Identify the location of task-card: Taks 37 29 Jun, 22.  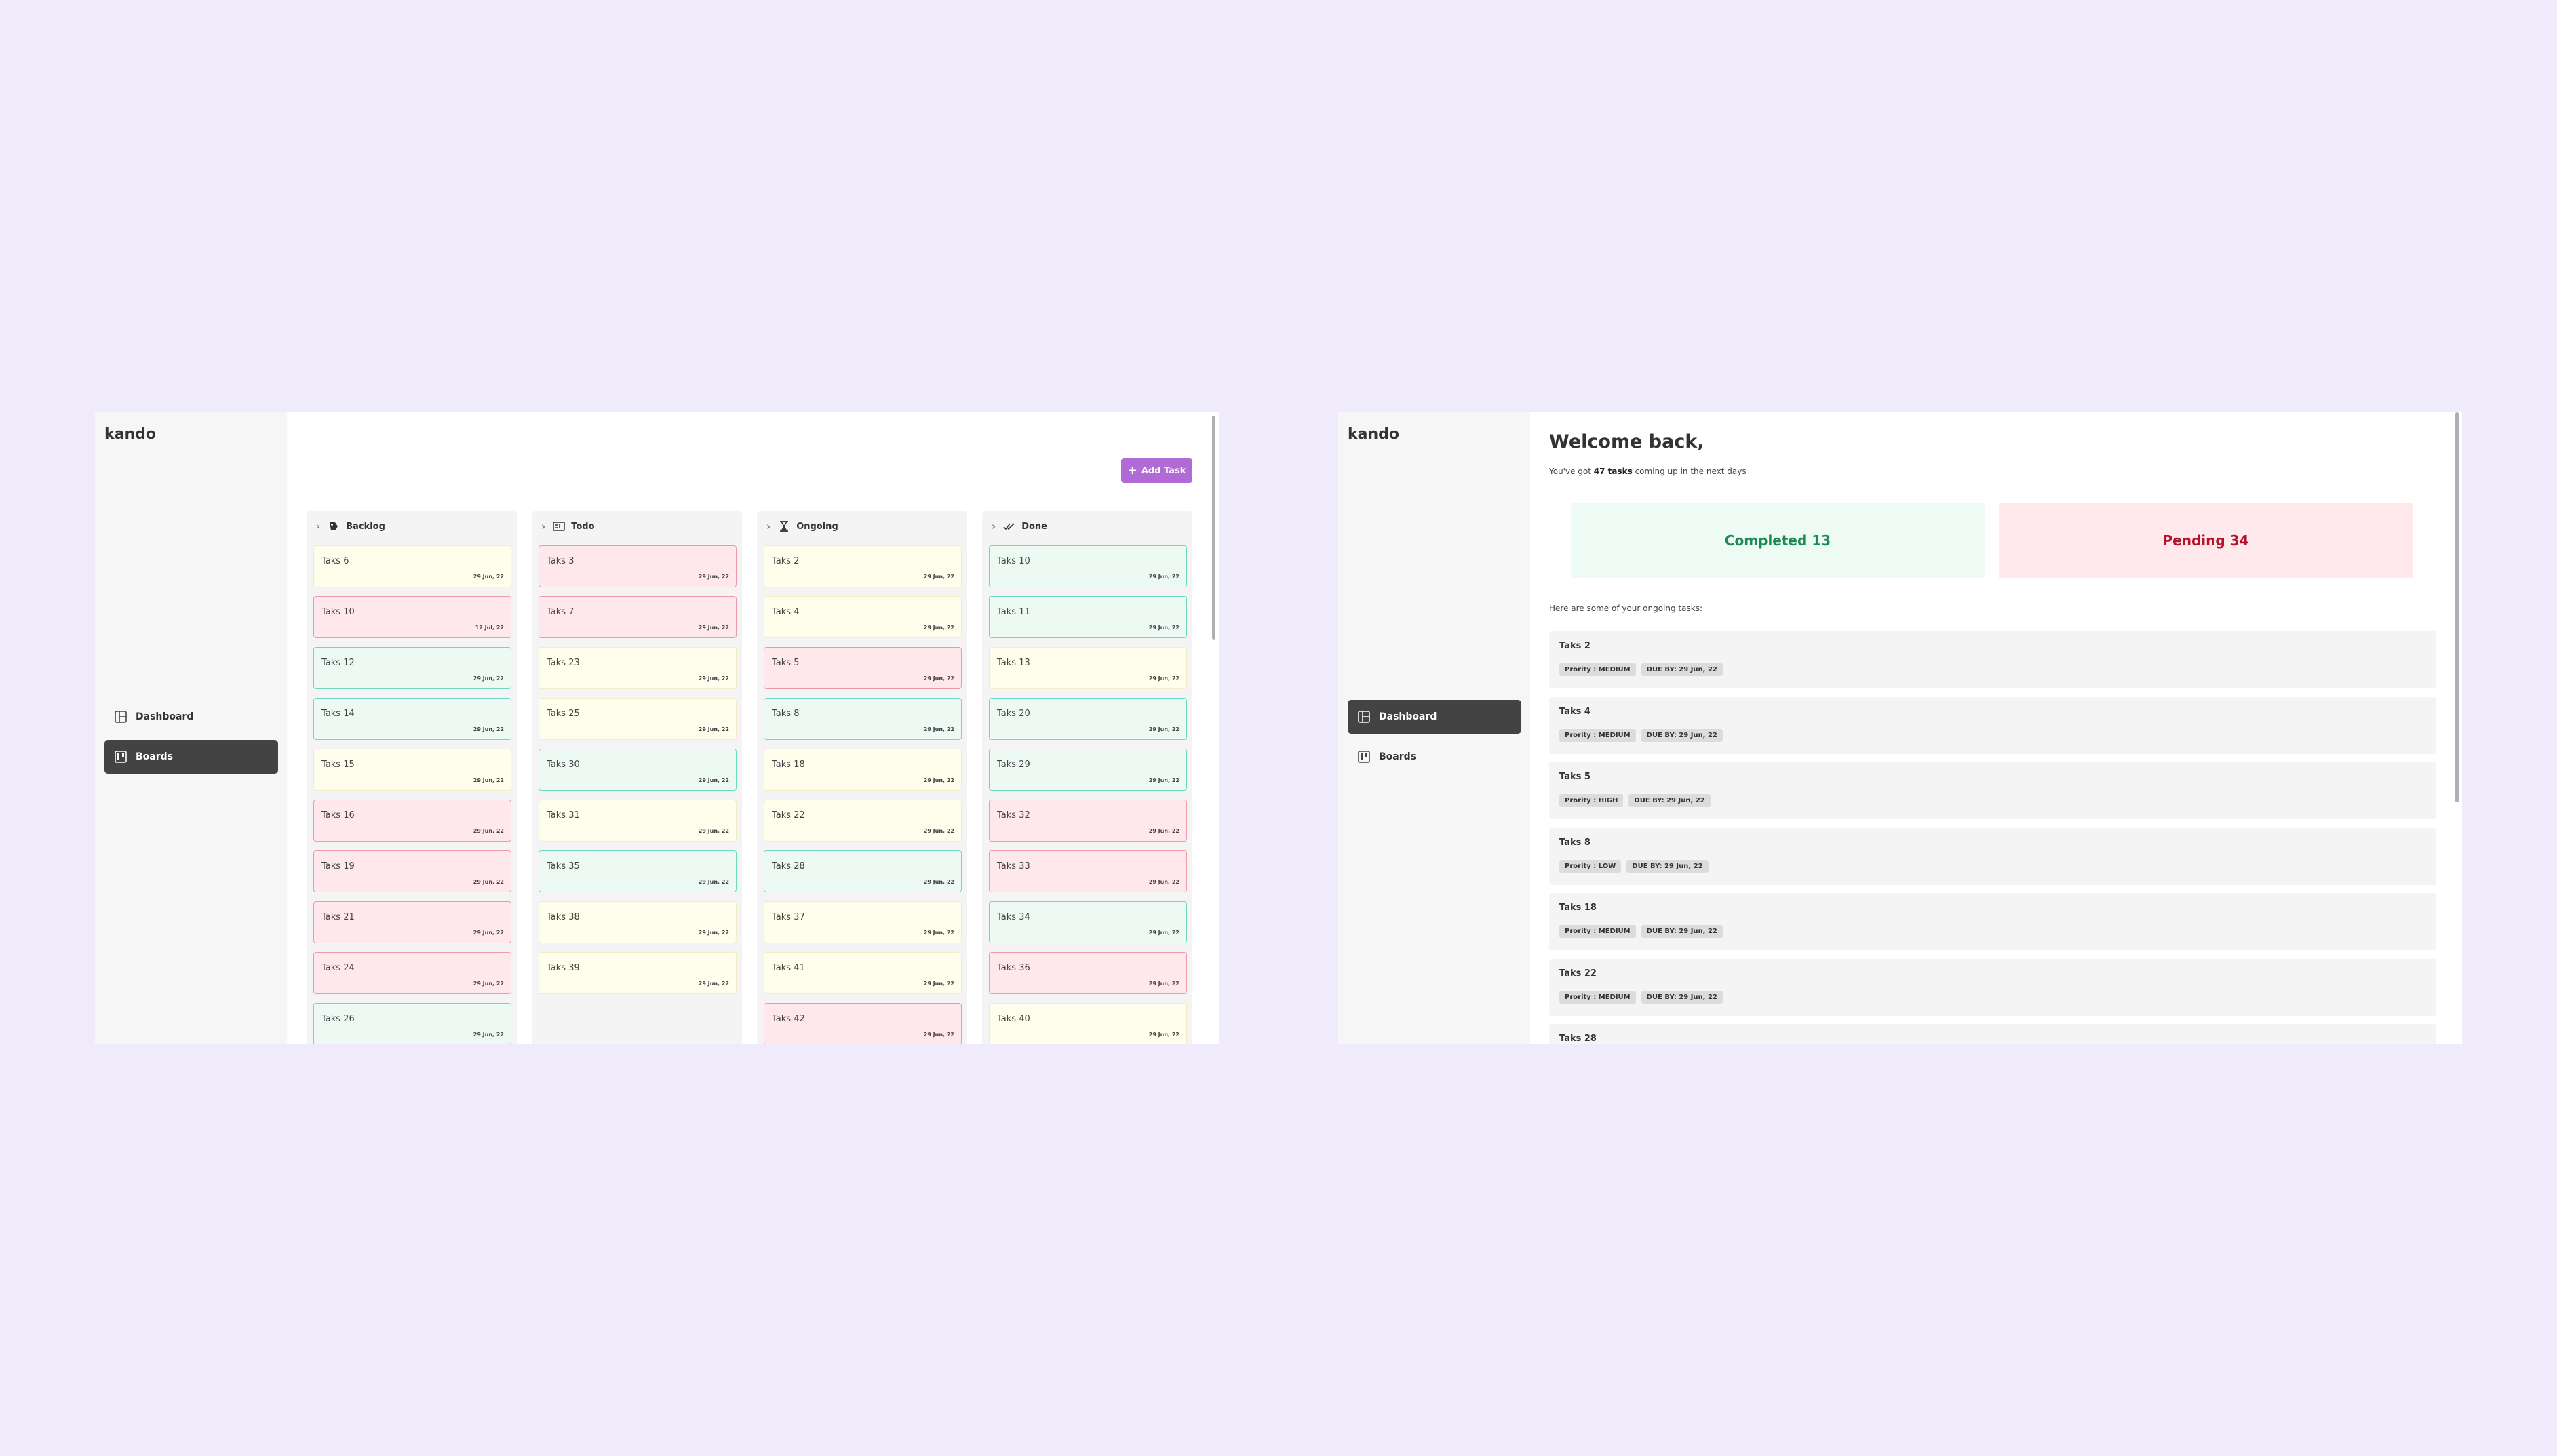
(863, 922).